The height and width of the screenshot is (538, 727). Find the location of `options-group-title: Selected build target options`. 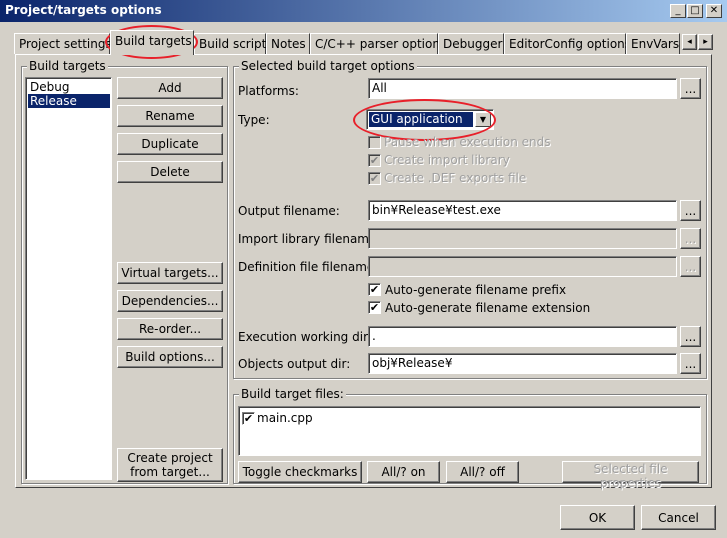

options-group-title: Selected build target options is located at coordinates (328, 66).